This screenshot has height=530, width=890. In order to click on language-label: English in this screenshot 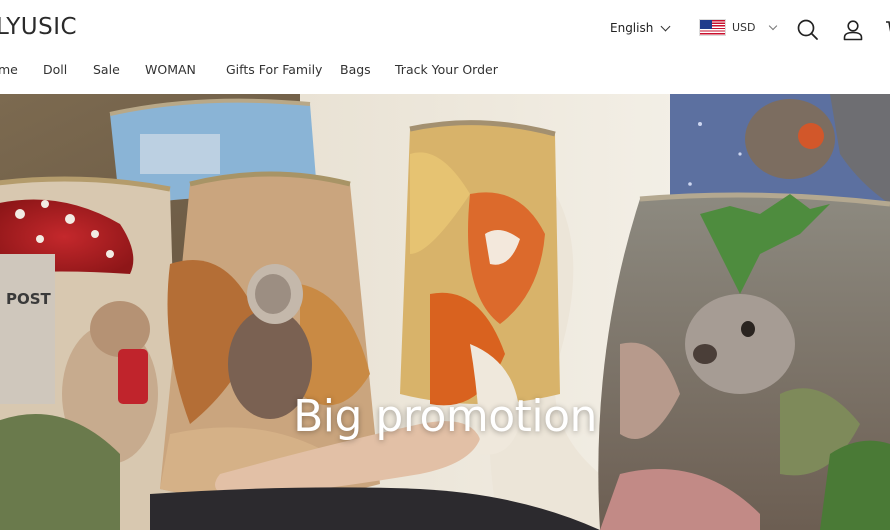, I will do `click(632, 28)`.